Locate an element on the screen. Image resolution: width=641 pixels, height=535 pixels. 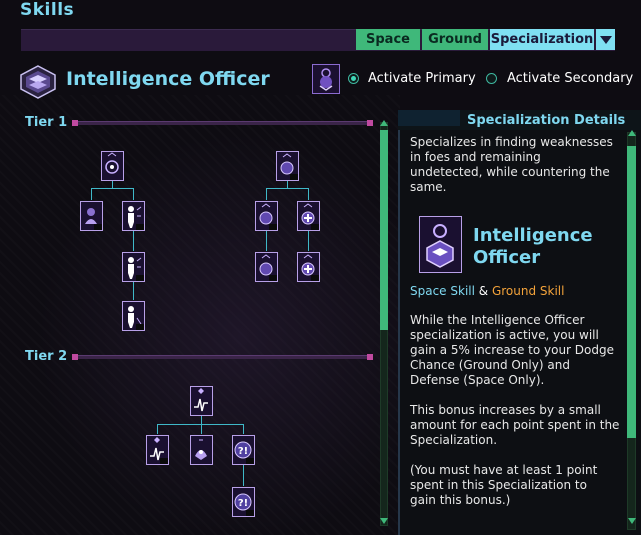
chevron-down-icon is located at coordinates (606, 40).